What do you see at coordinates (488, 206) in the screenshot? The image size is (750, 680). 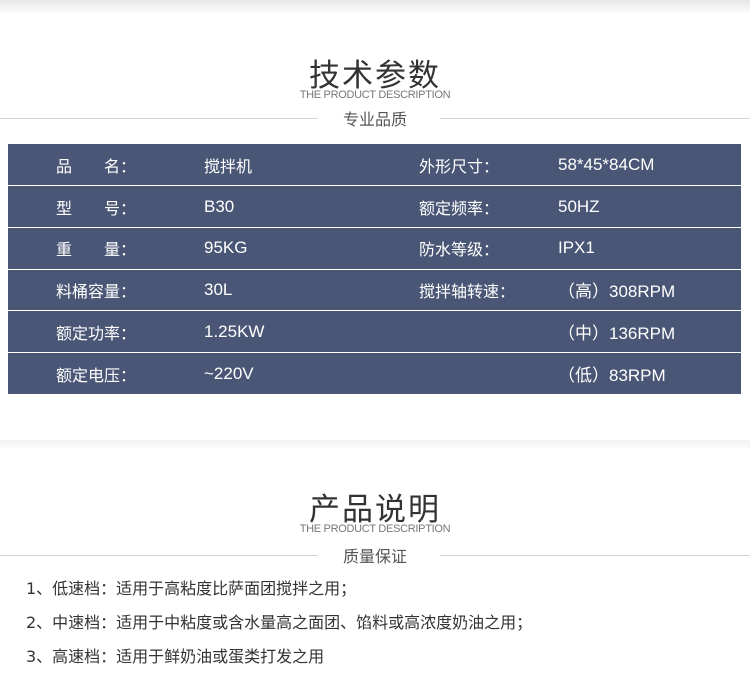 I see `spec-label: 额定频率：` at bounding box center [488, 206].